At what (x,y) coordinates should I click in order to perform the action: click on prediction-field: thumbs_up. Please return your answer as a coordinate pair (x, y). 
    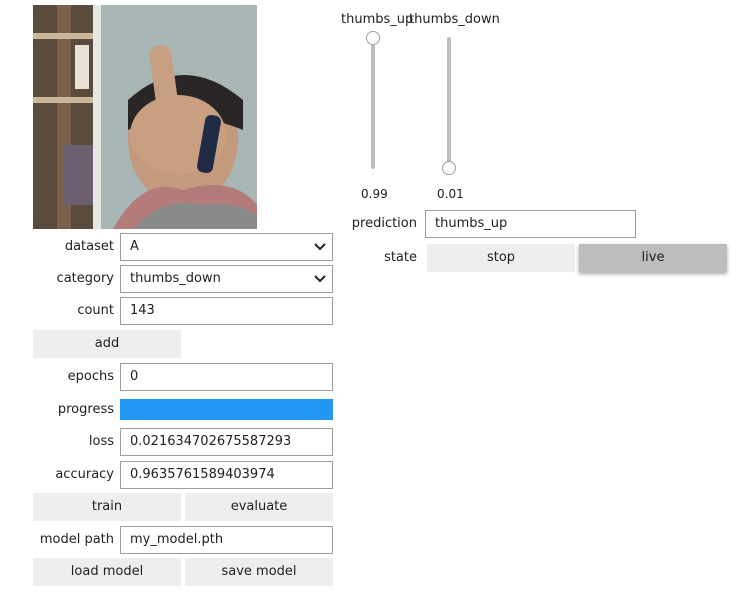
    Looking at the image, I should click on (530, 224).